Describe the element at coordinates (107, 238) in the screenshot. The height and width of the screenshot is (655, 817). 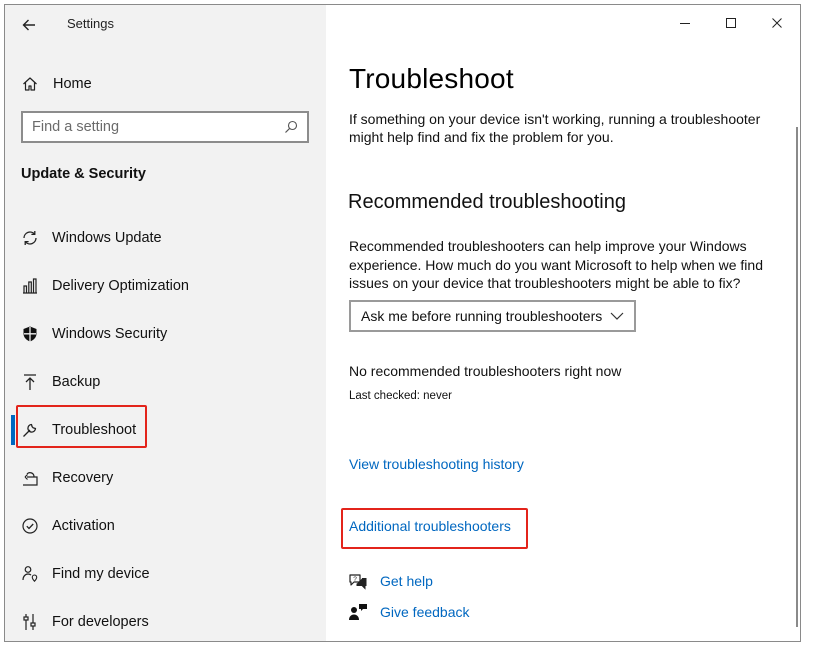
I see `sidebar-item-label: Windows Update` at that location.